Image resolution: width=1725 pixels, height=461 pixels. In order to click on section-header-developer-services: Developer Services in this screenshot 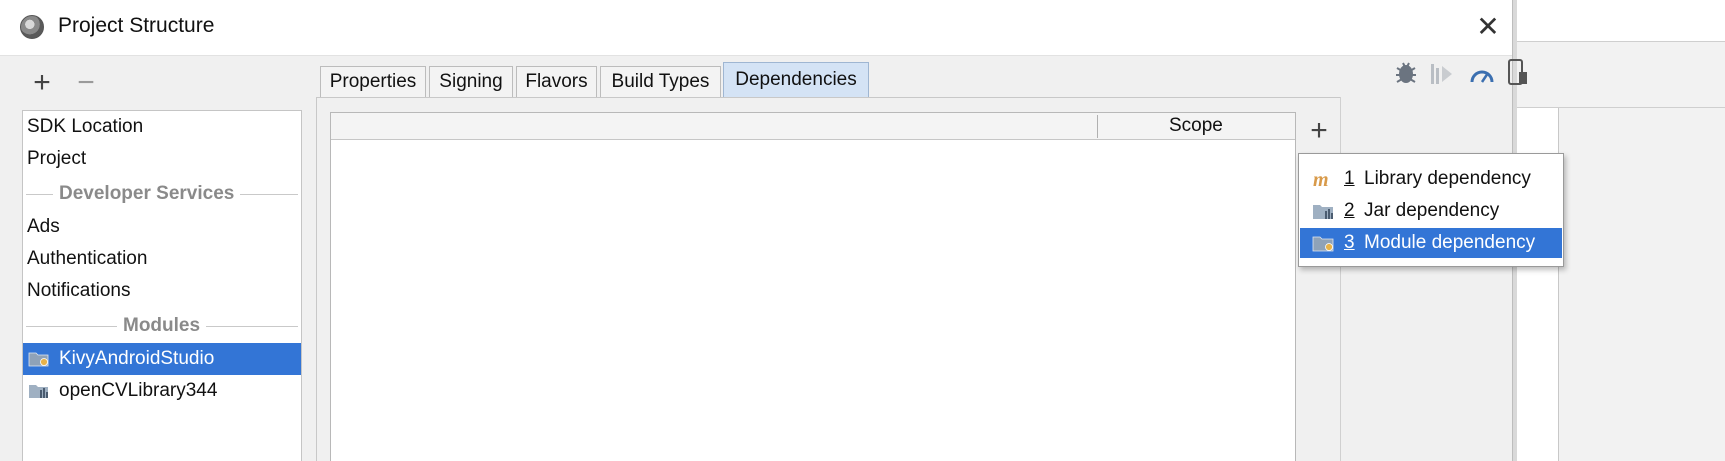, I will do `click(162, 194)`.